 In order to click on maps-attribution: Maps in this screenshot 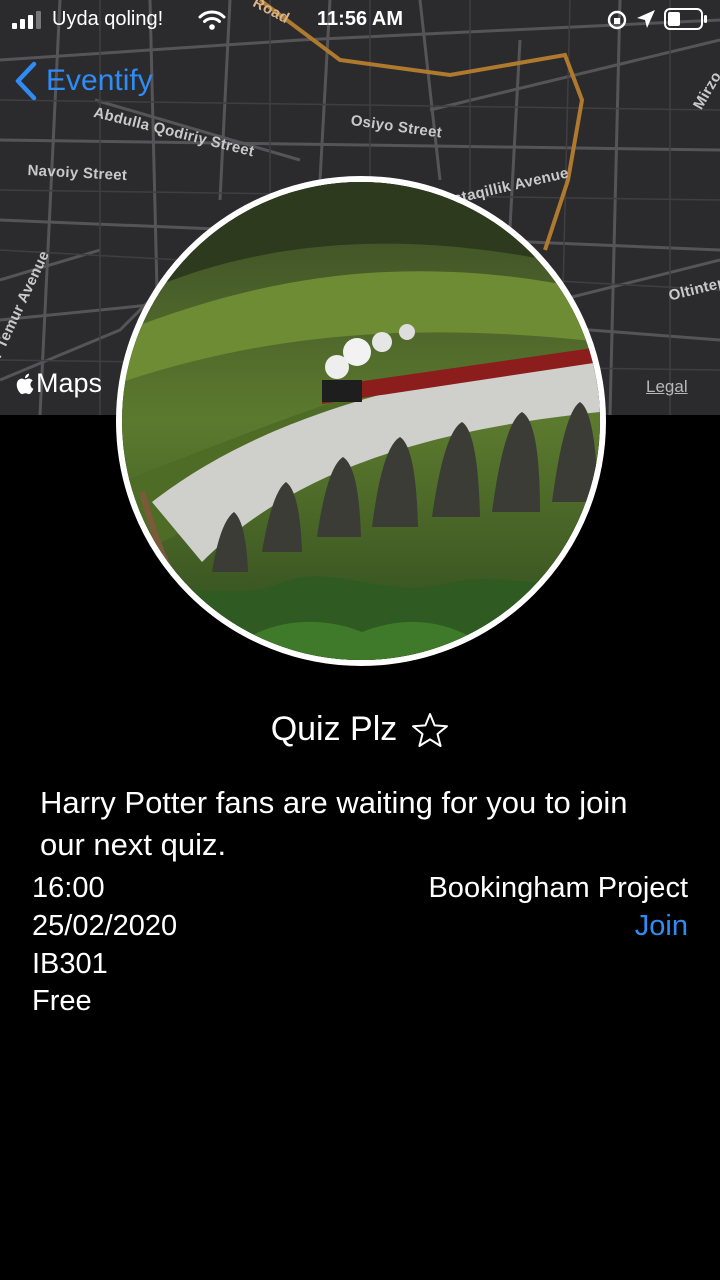, I will do `click(59, 383)`.